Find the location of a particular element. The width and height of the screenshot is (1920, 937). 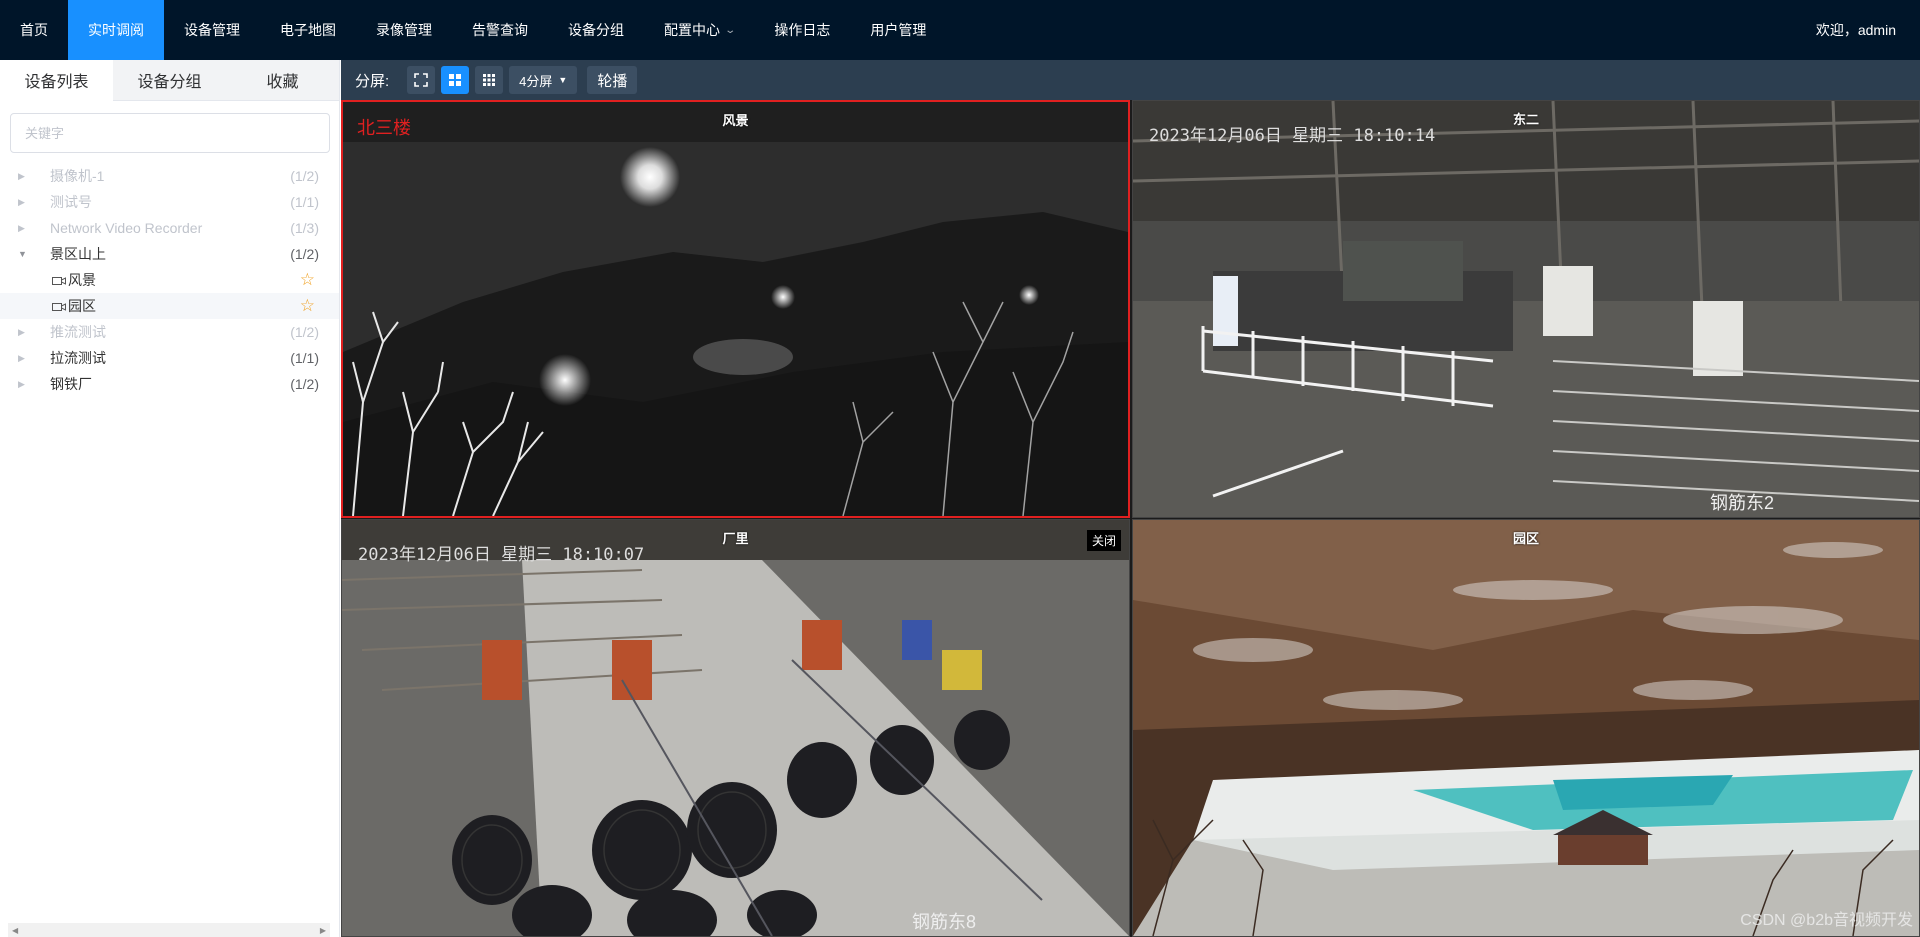

nav-config-center: 配置中心 ⌄ is located at coordinates (699, 30).